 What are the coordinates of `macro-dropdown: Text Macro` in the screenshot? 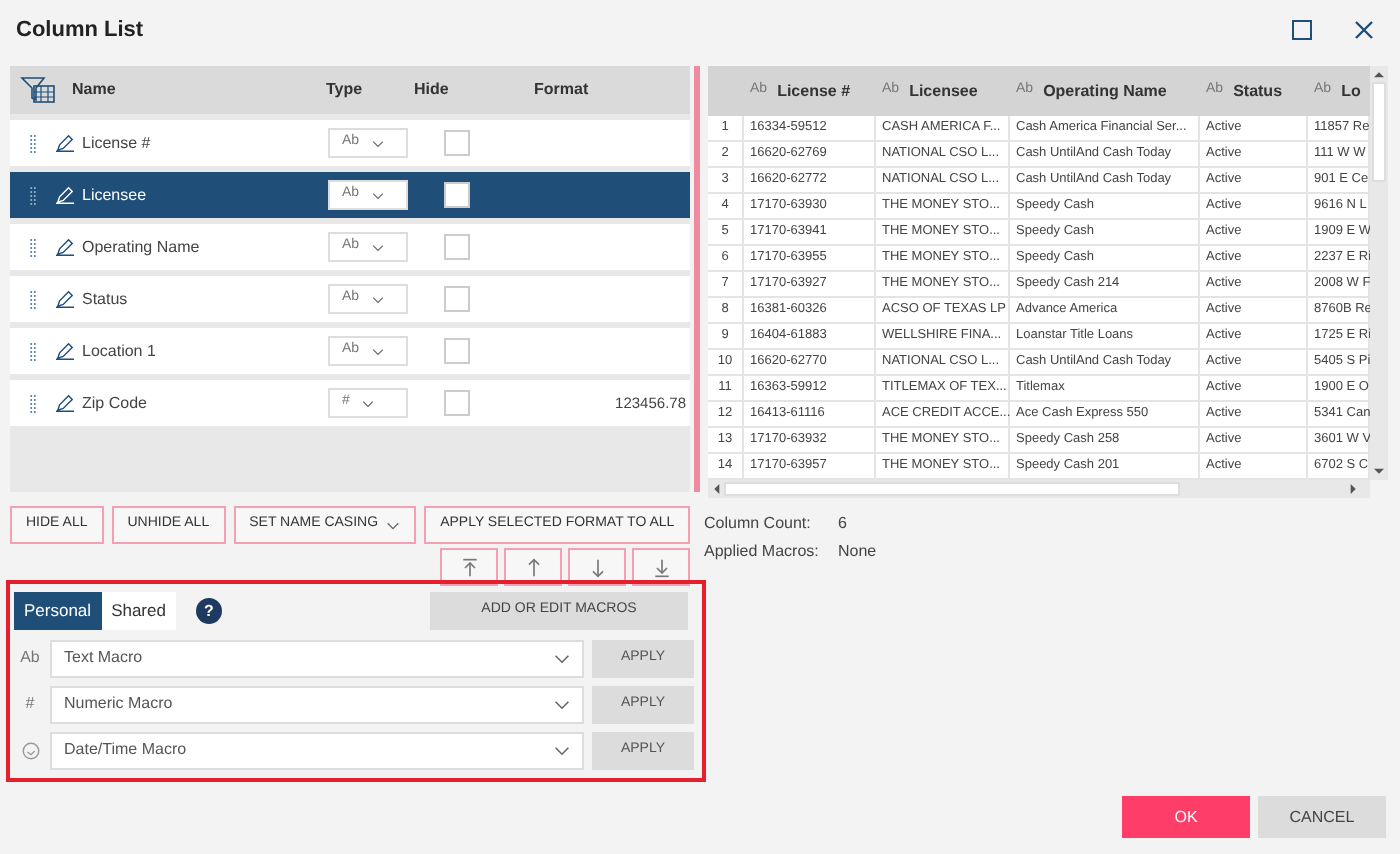 It's located at (317, 658).